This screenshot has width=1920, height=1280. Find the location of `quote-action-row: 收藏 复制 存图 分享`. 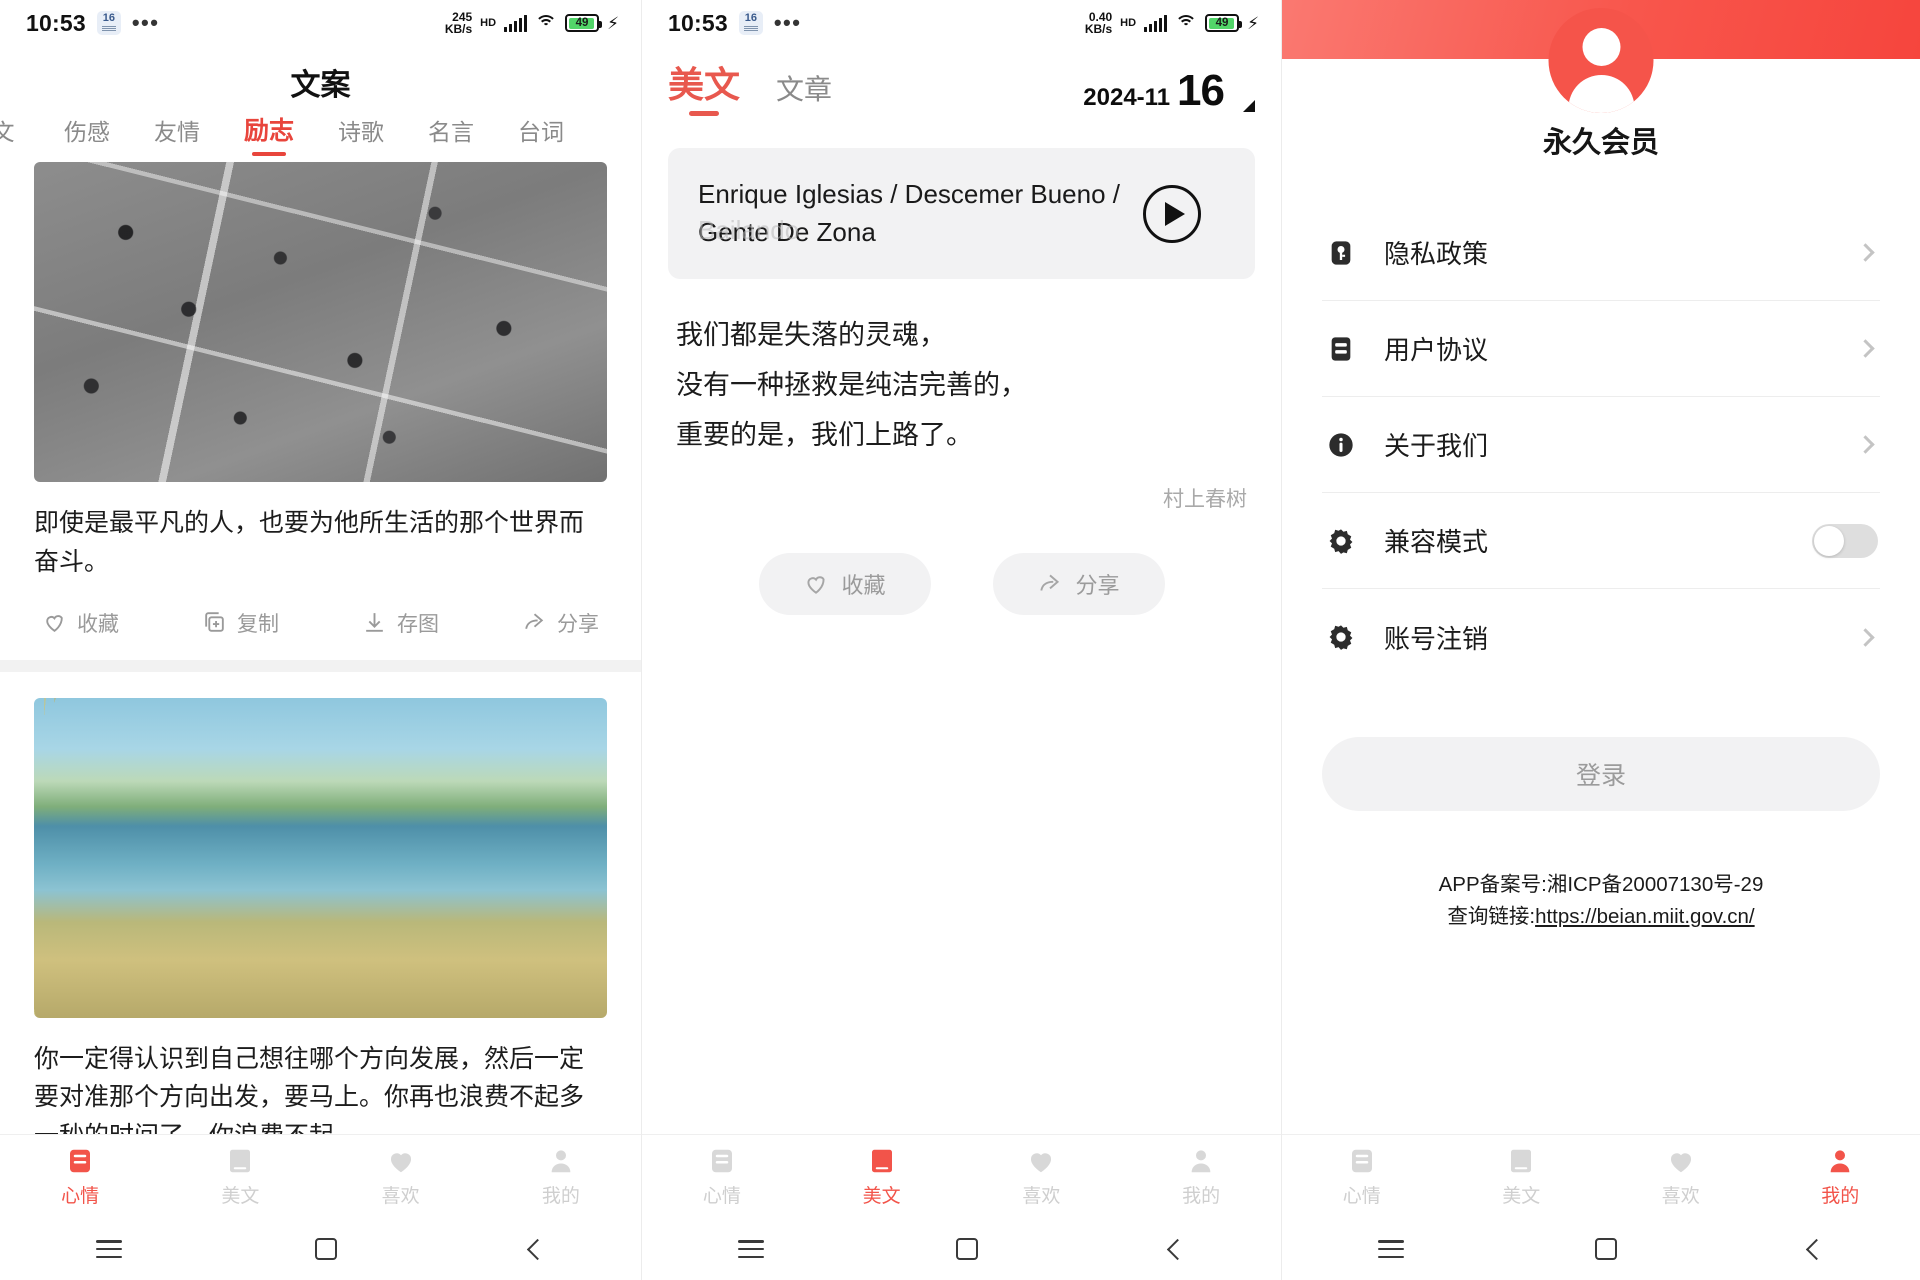

quote-action-row: 收藏 复制 存图 分享 is located at coordinates (320, 621).